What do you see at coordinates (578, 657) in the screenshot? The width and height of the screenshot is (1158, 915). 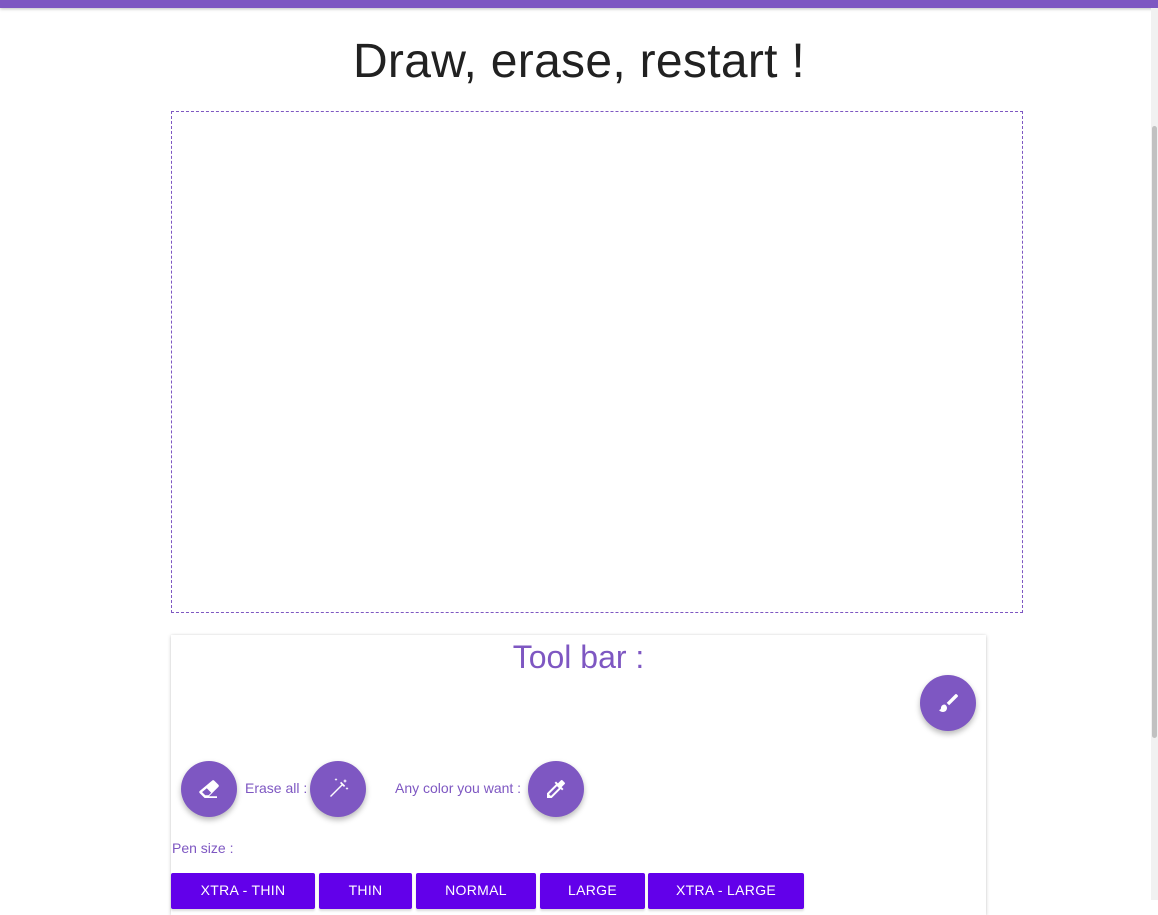 I see `toolbar-title: Tool bar :` at bounding box center [578, 657].